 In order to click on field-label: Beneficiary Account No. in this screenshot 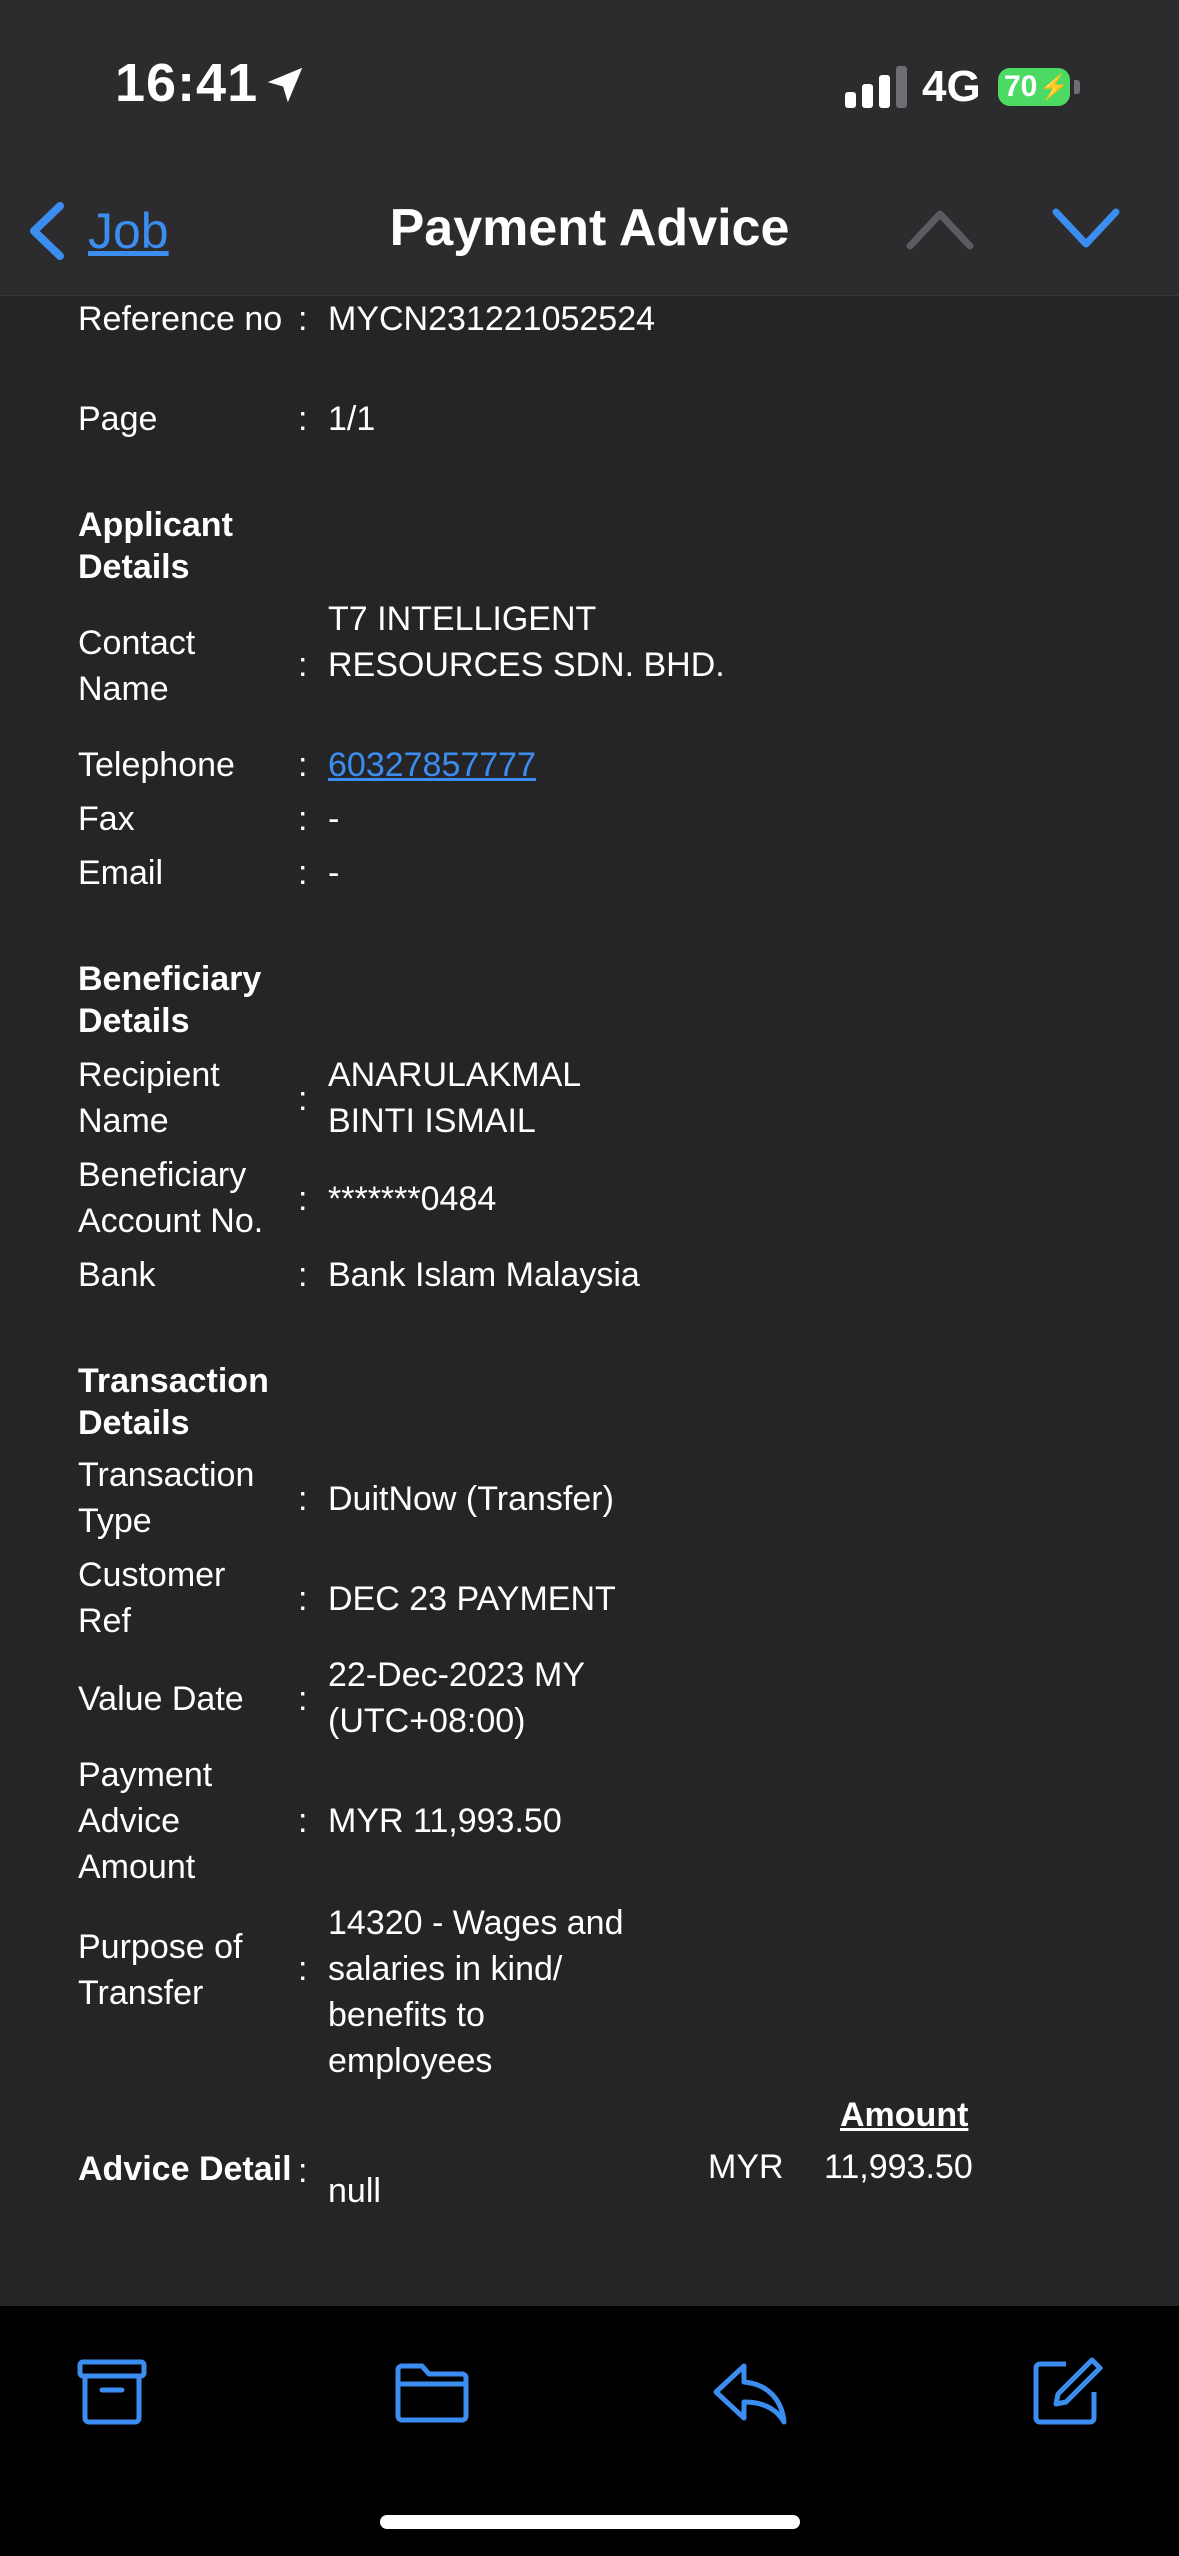, I will do `click(171, 1198)`.